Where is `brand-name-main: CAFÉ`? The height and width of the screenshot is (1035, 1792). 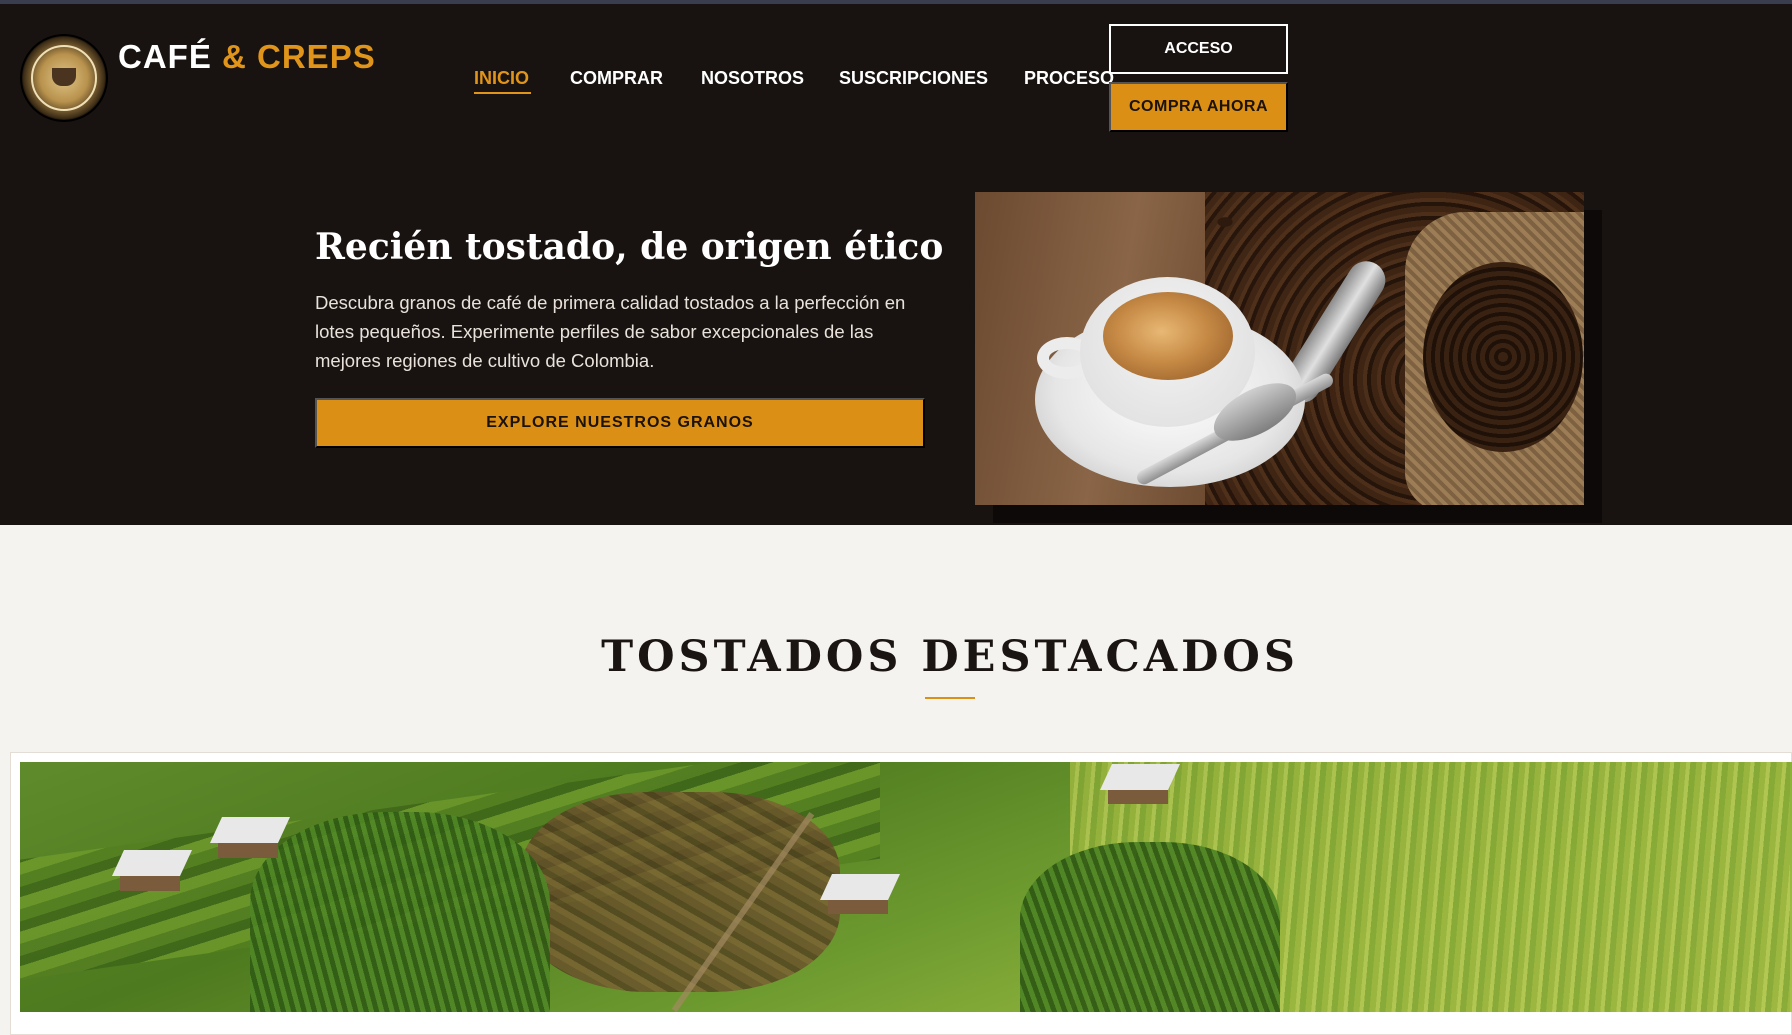
brand-name-main: CAFÉ is located at coordinates (165, 56).